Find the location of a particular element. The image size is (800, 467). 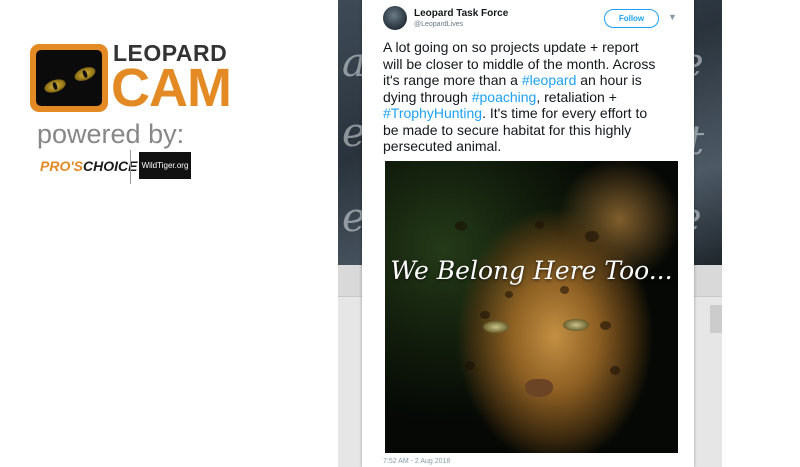

tweet-text-segment: dying through is located at coordinates (427, 96).